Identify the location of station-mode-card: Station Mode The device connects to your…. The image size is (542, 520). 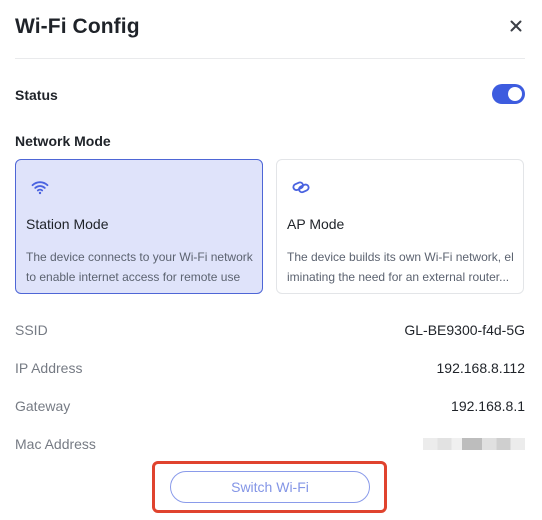
(139, 226).